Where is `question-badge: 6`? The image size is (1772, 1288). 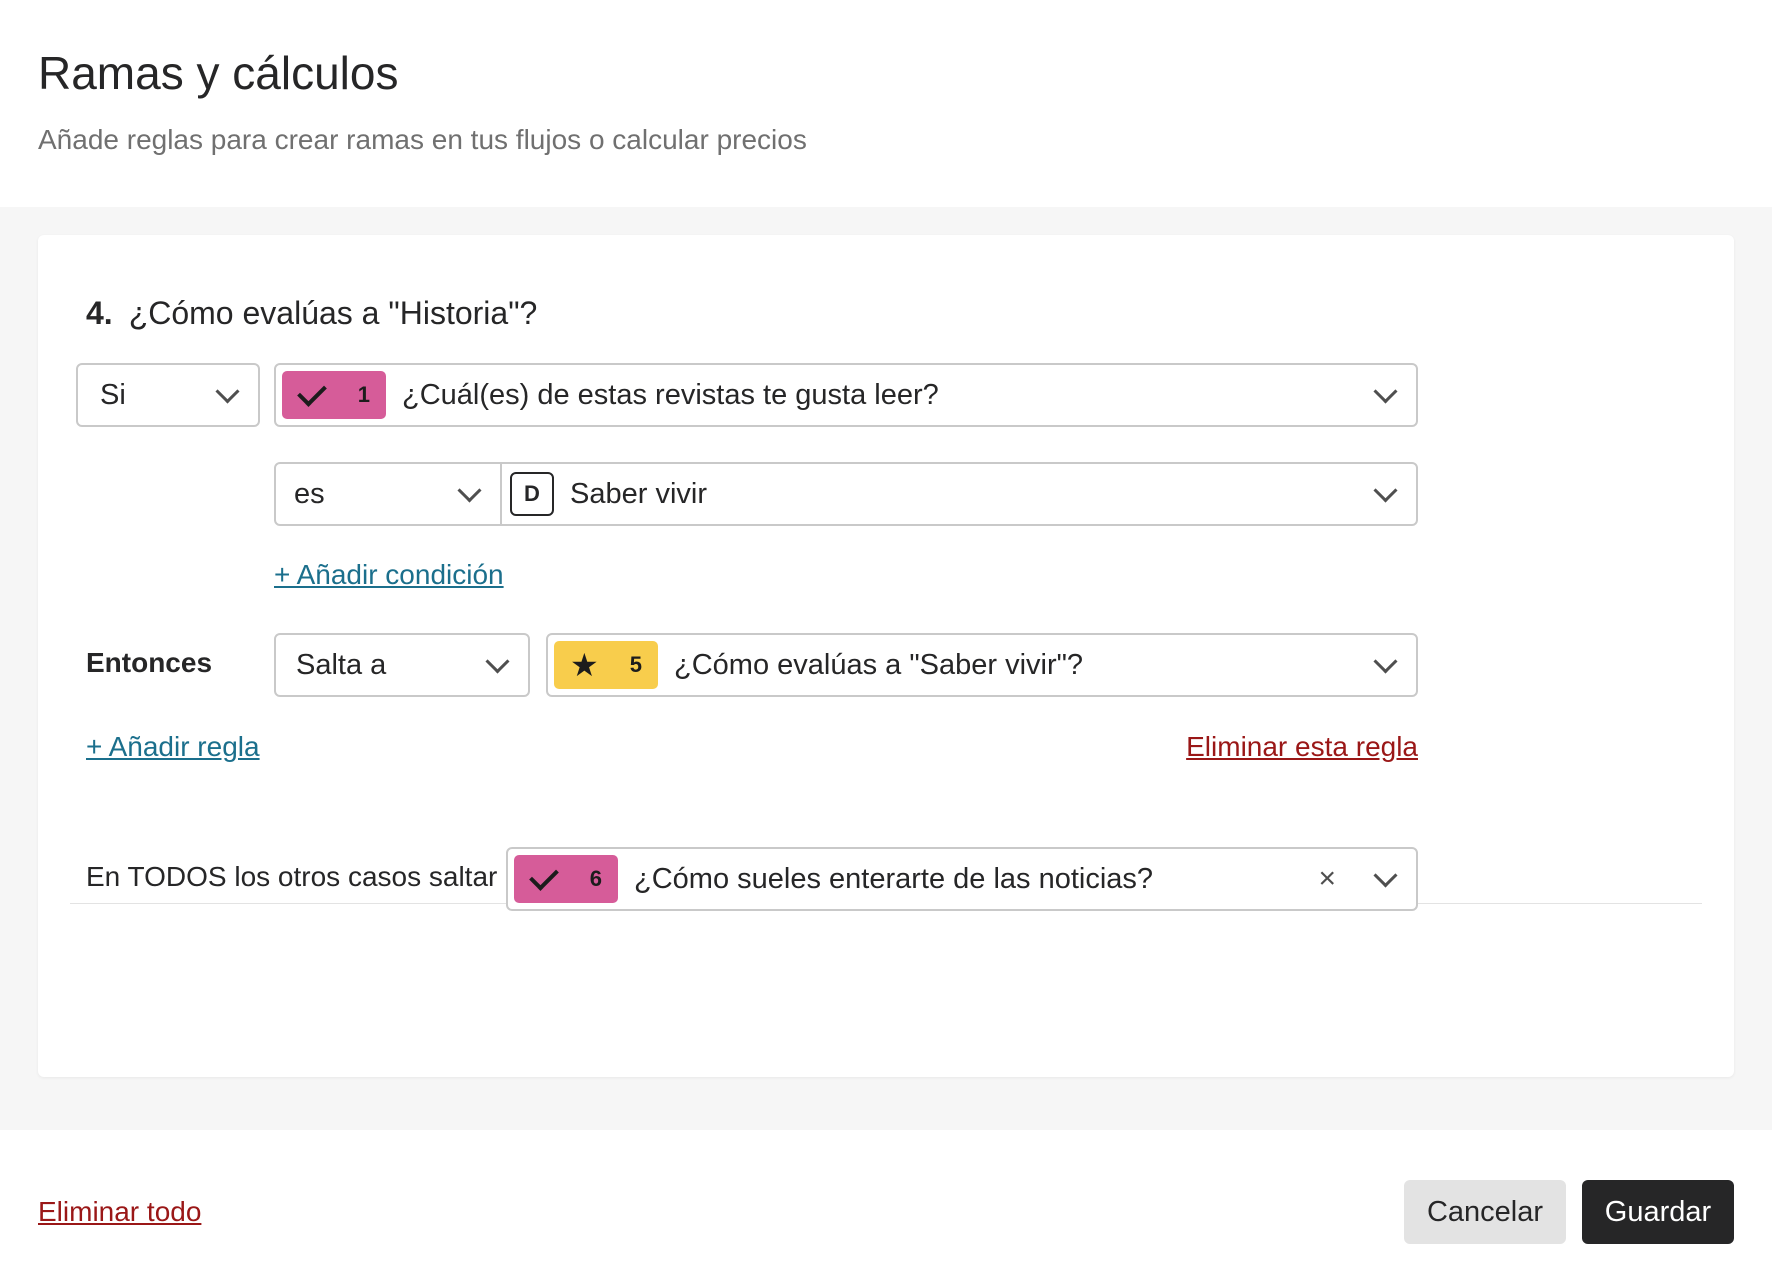 question-badge: 6 is located at coordinates (566, 879).